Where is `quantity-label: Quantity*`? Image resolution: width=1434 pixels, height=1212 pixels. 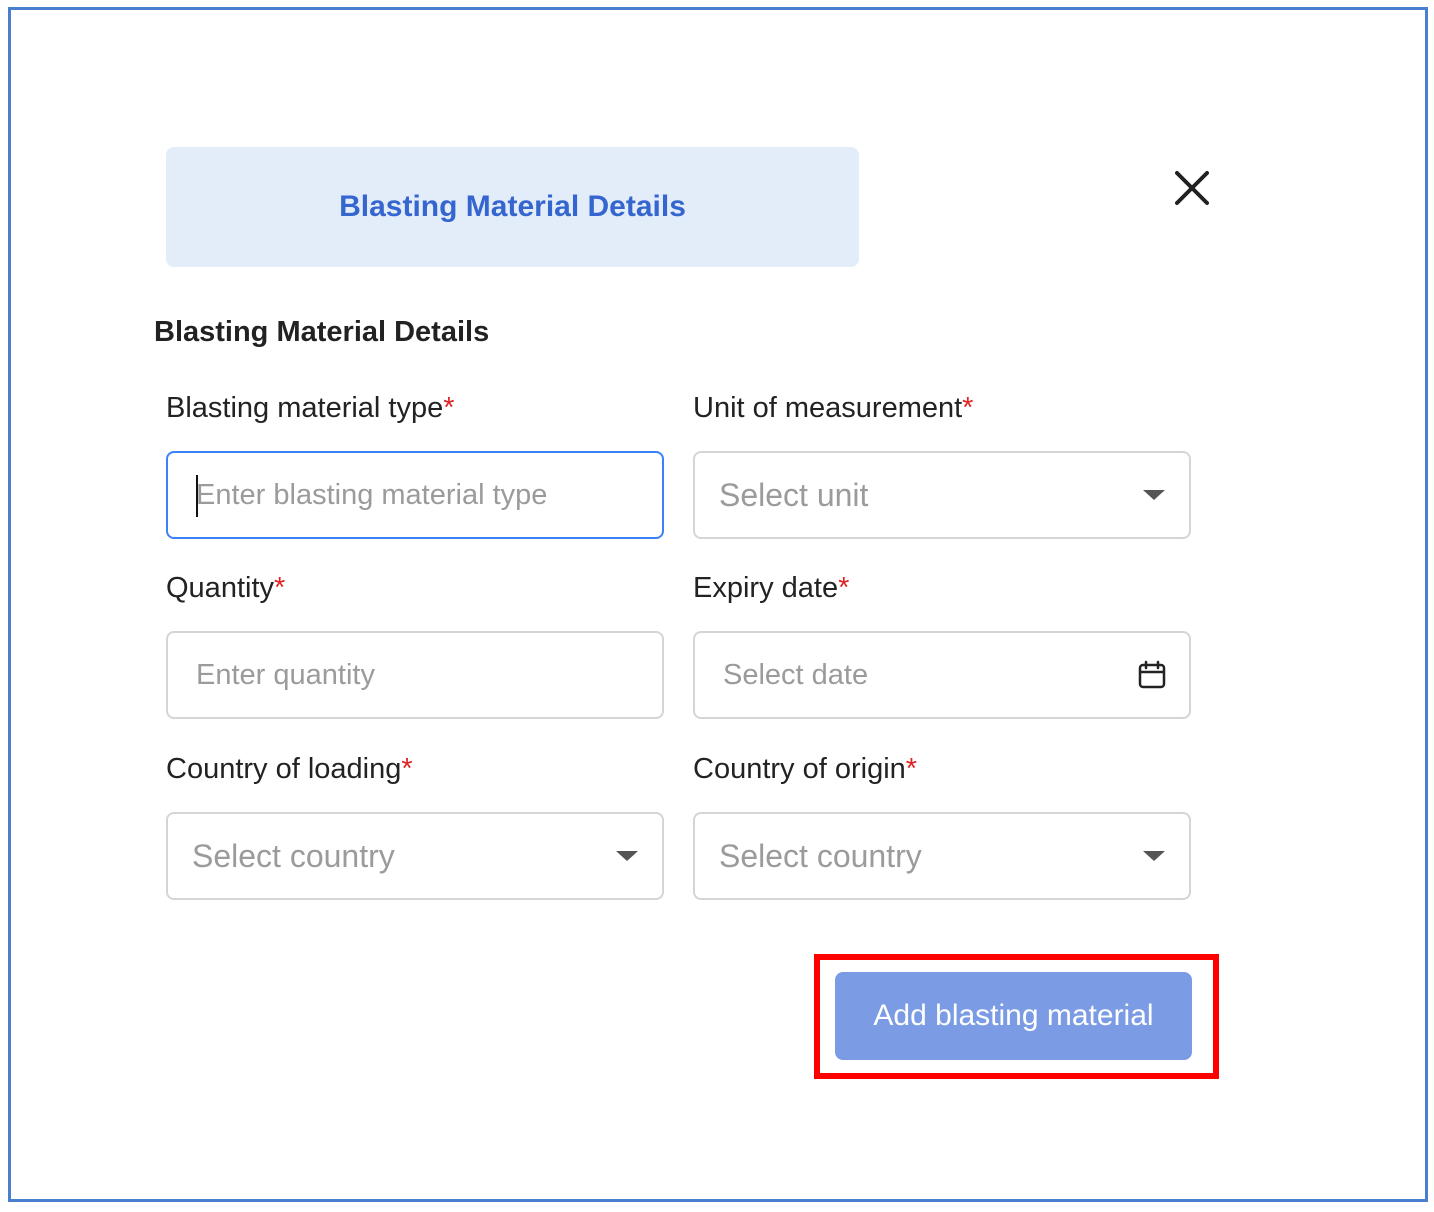
quantity-label: Quantity* is located at coordinates (225, 588).